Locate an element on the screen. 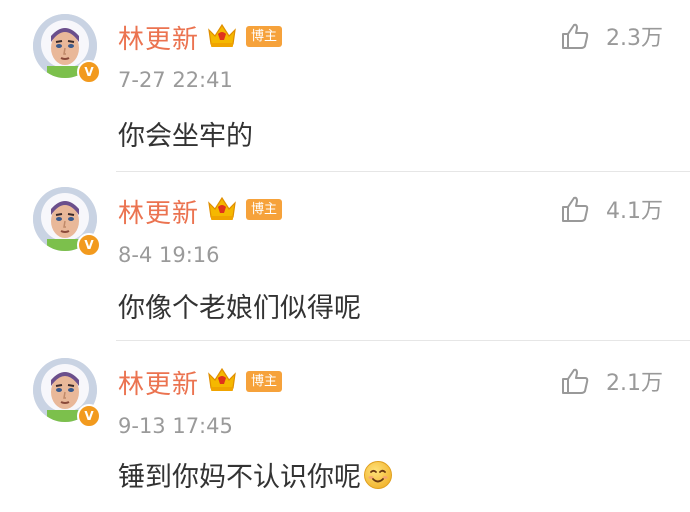  comment-text: 你会坐牢的 is located at coordinates (185, 133).